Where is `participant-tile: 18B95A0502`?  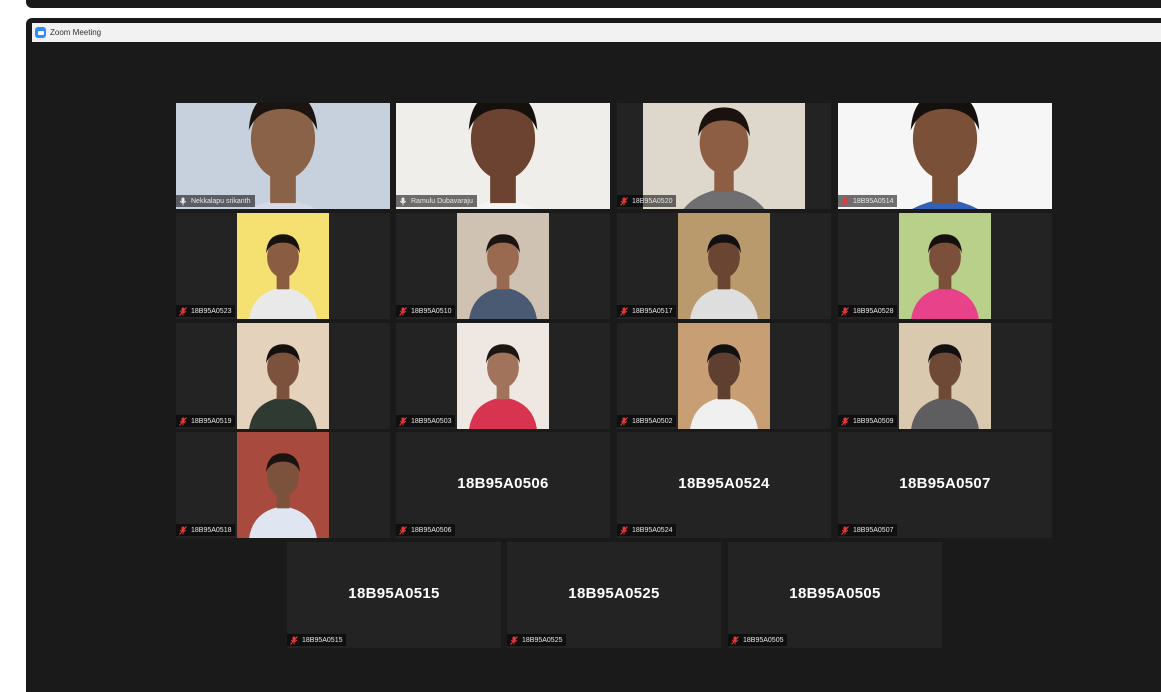
participant-tile: 18B95A0502 is located at coordinates (724, 376).